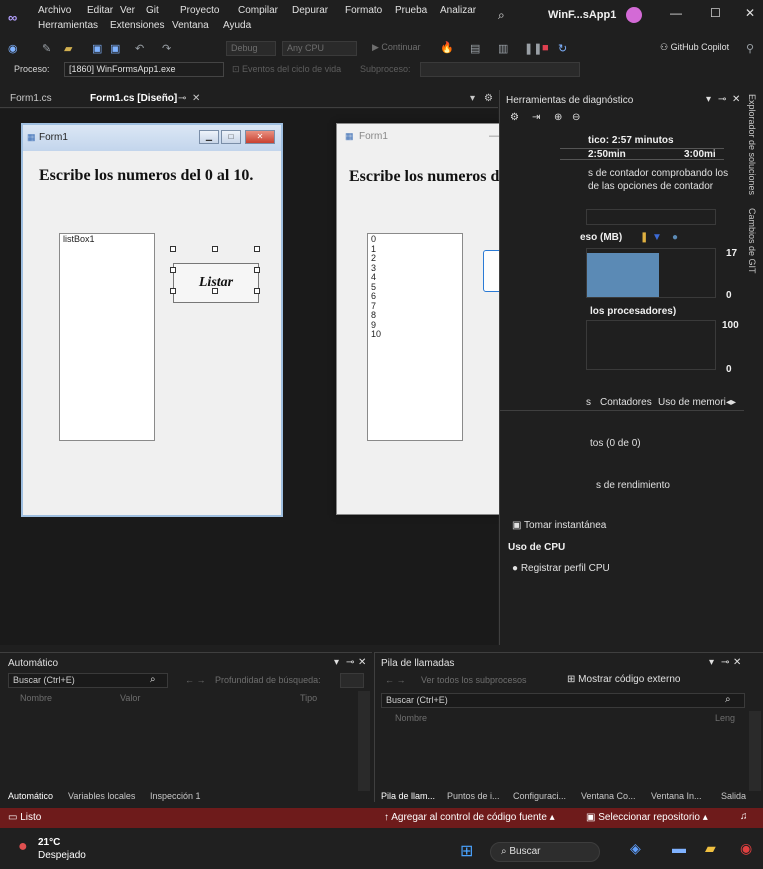  I want to click on scrollbar, so click(755, 751).